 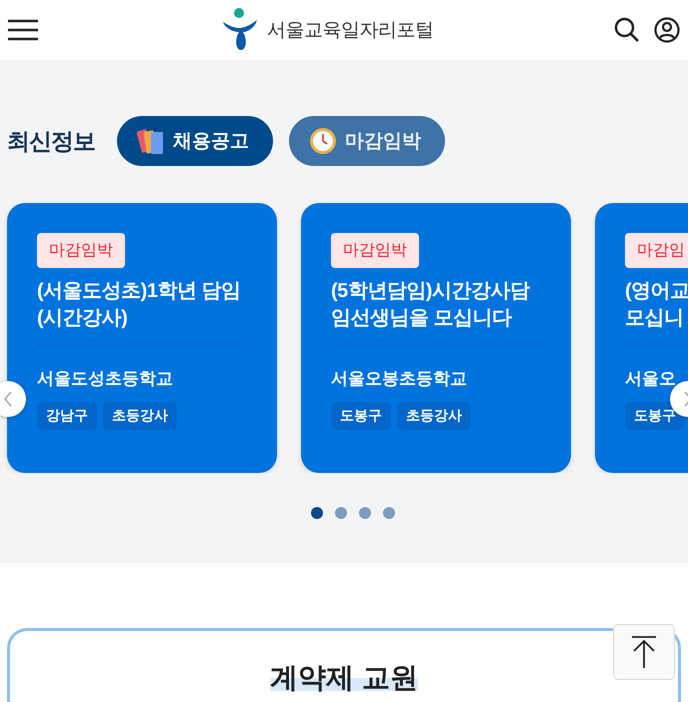 What do you see at coordinates (656, 250) in the screenshot?
I see `deadline-badge: 마감임` at bounding box center [656, 250].